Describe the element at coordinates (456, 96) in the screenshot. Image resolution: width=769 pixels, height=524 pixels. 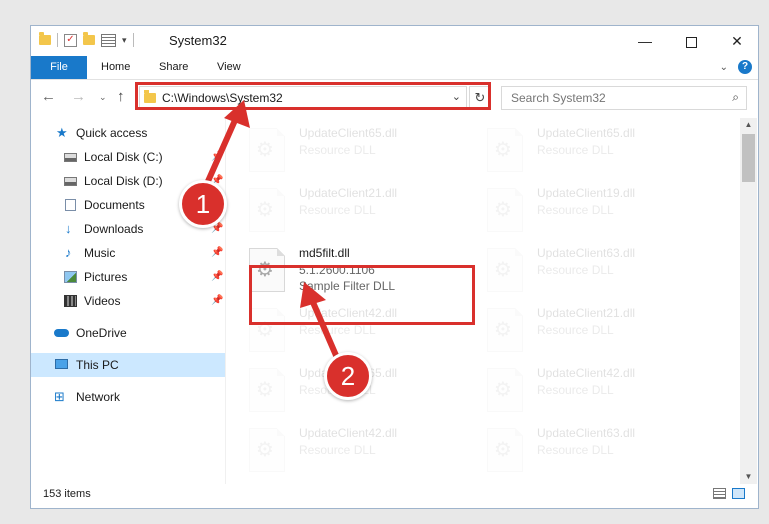
I see `address-dropdown-icon: ⌄` at that location.